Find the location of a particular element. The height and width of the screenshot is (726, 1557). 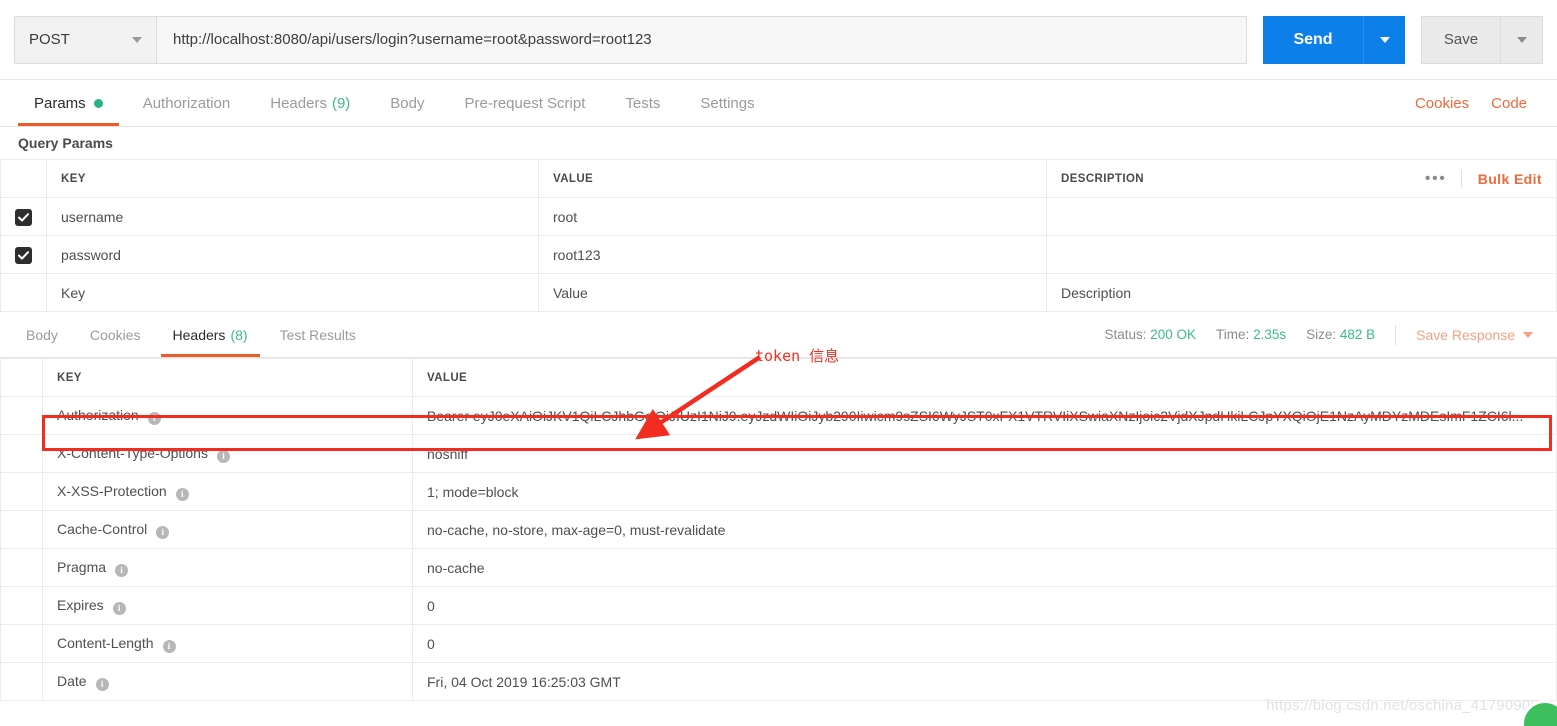

table-header-row: KEY VALUE is located at coordinates (778, 377).